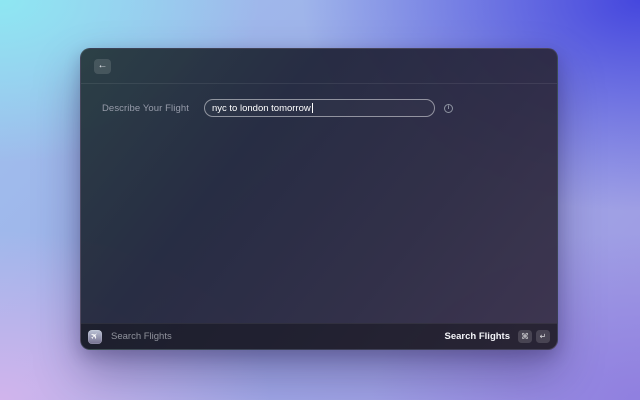 The height and width of the screenshot is (400, 640). Describe the element at coordinates (145, 108) in the screenshot. I see `flight-description-label: Describe Your Flight` at that location.